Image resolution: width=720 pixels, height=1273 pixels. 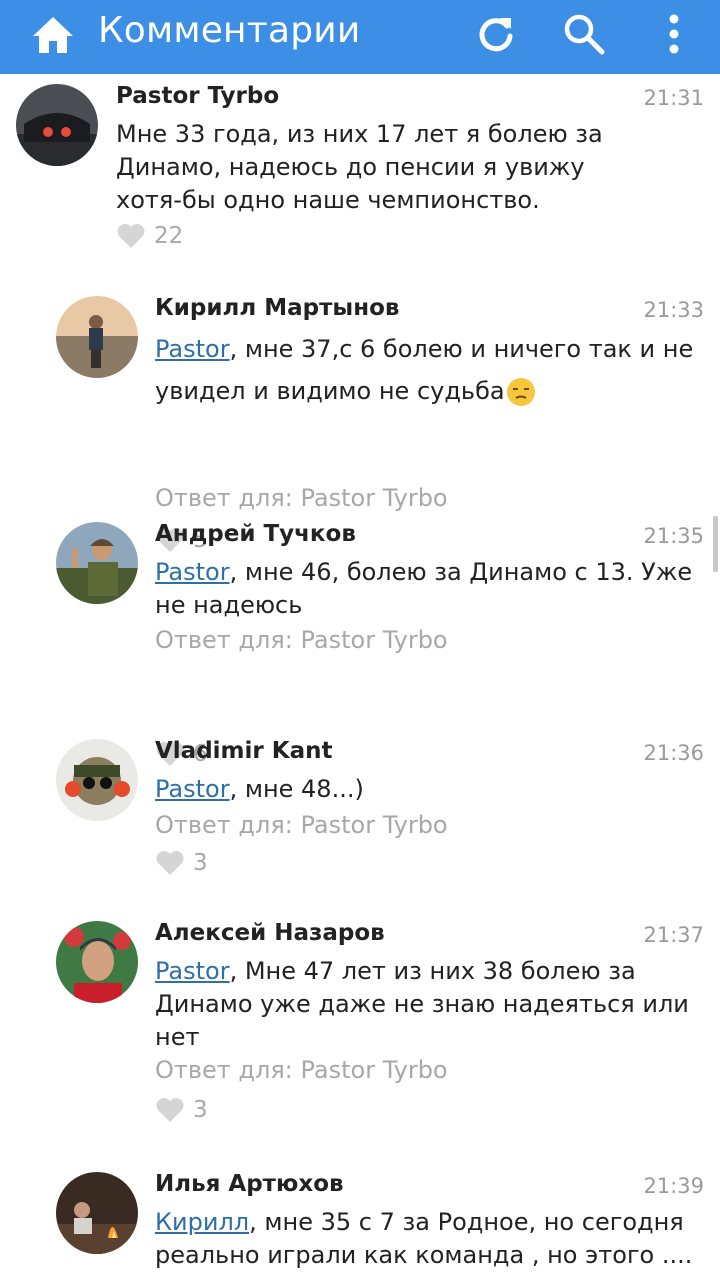 I want to click on comment-time: 21:39, so click(x=673, y=1186).